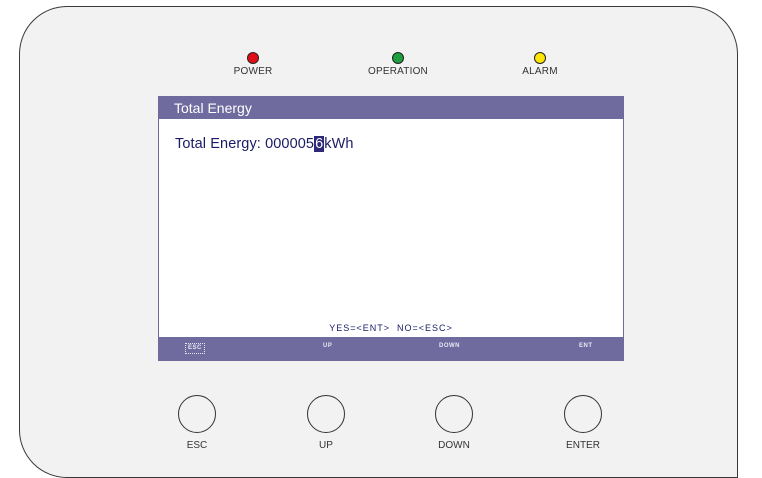 The image size is (762, 478). I want to click on down-button-group: DOWN, so click(454, 423).